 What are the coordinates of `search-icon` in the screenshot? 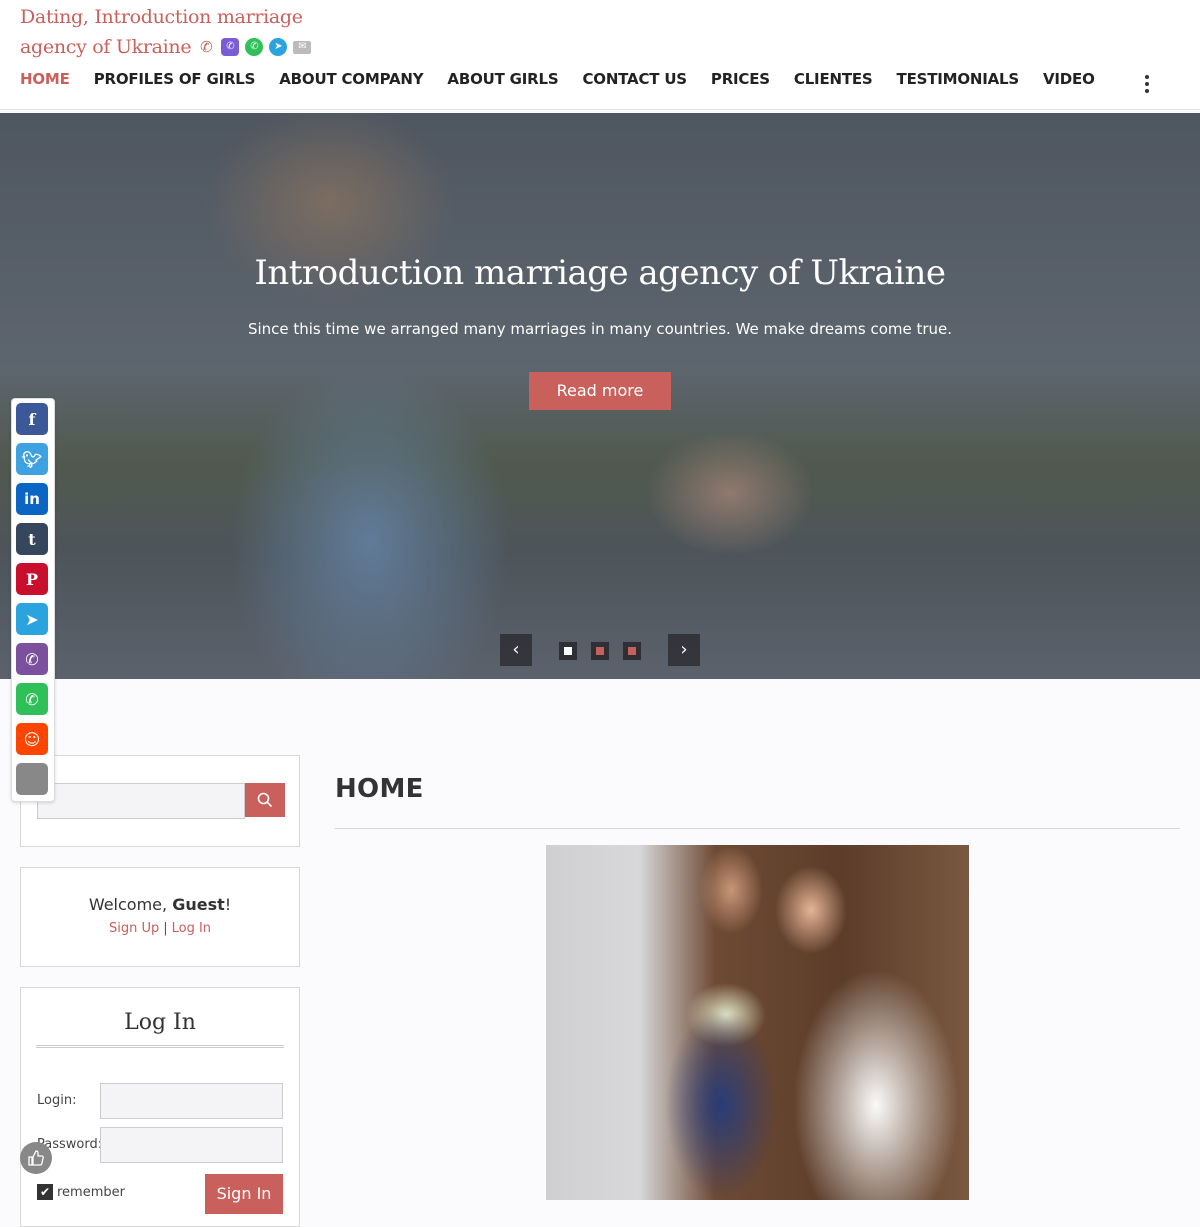 It's located at (265, 800).